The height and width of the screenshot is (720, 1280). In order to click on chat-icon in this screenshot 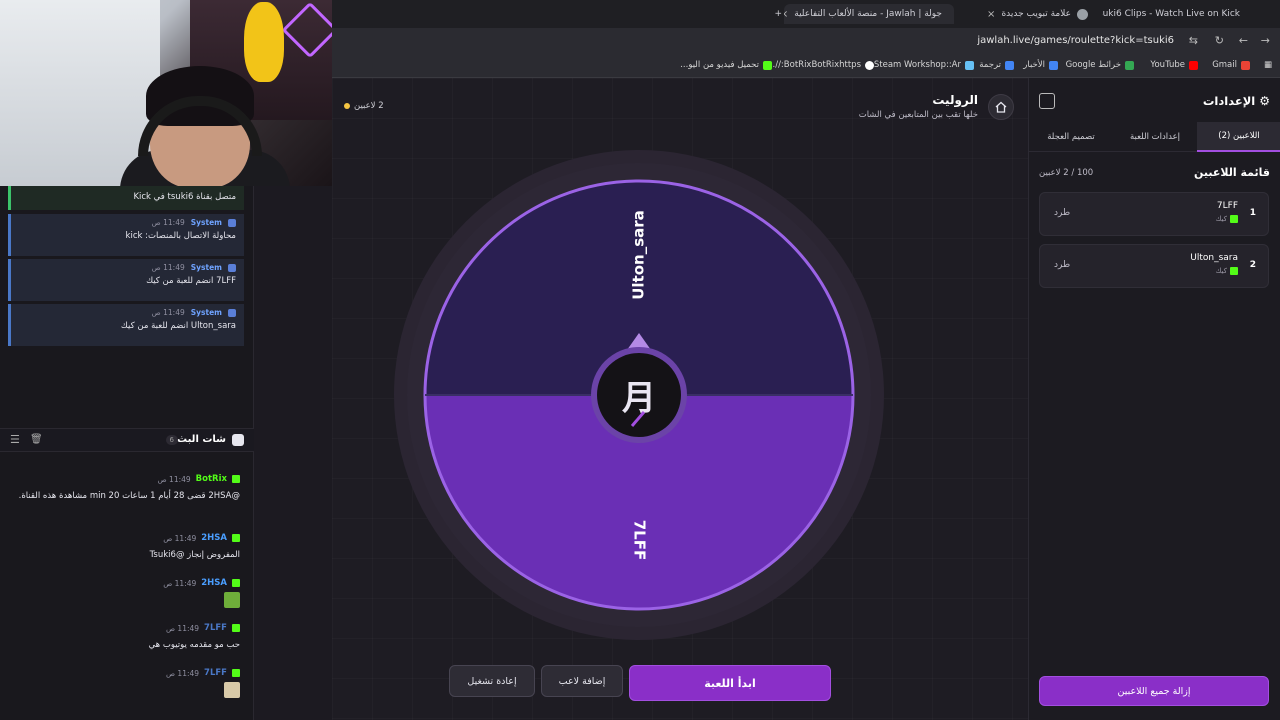, I will do `click(238, 440)`.